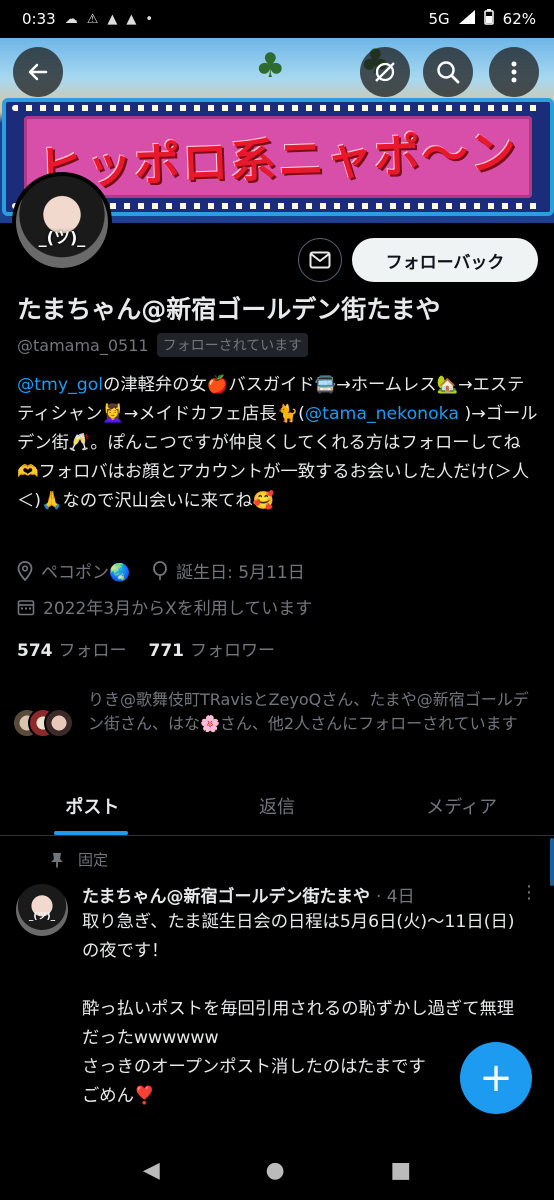 This screenshot has width=554, height=1200. What do you see at coordinates (240, 573) in the screenshot?
I see `birthday: 誕生日: 5月11日` at bounding box center [240, 573].